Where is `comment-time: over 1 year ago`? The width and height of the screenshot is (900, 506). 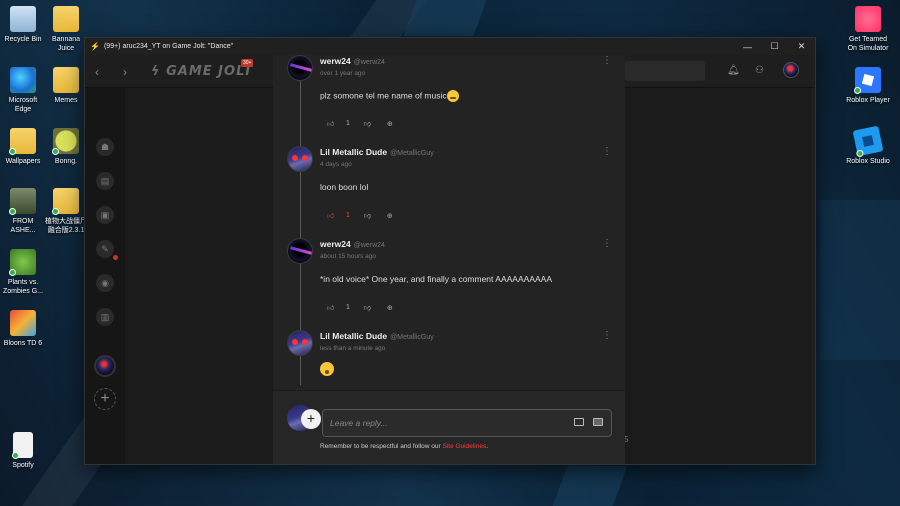 comment-time: over 1 year ago is located at coordinates (343, 73).